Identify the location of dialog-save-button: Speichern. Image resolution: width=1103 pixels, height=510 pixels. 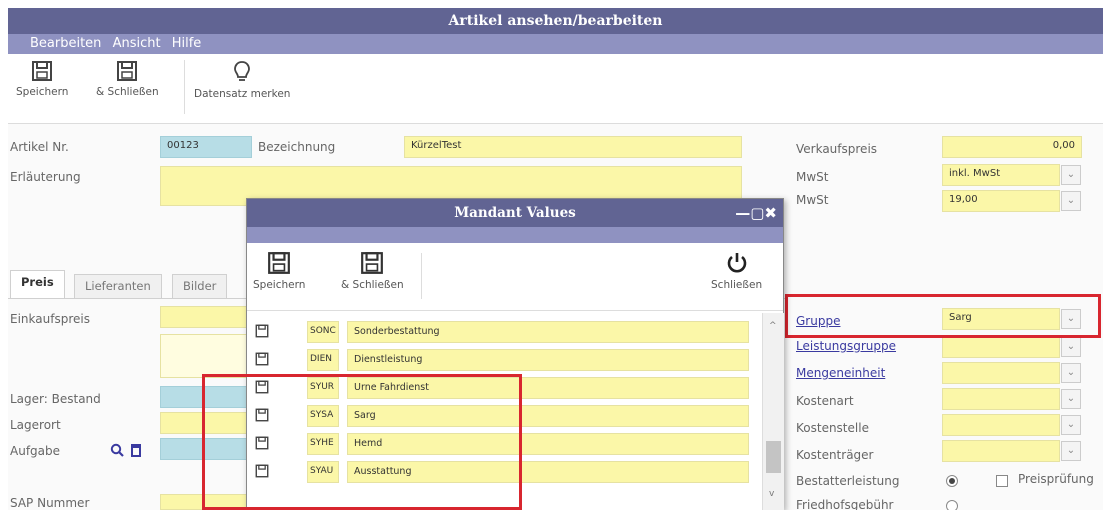
(279, 271).